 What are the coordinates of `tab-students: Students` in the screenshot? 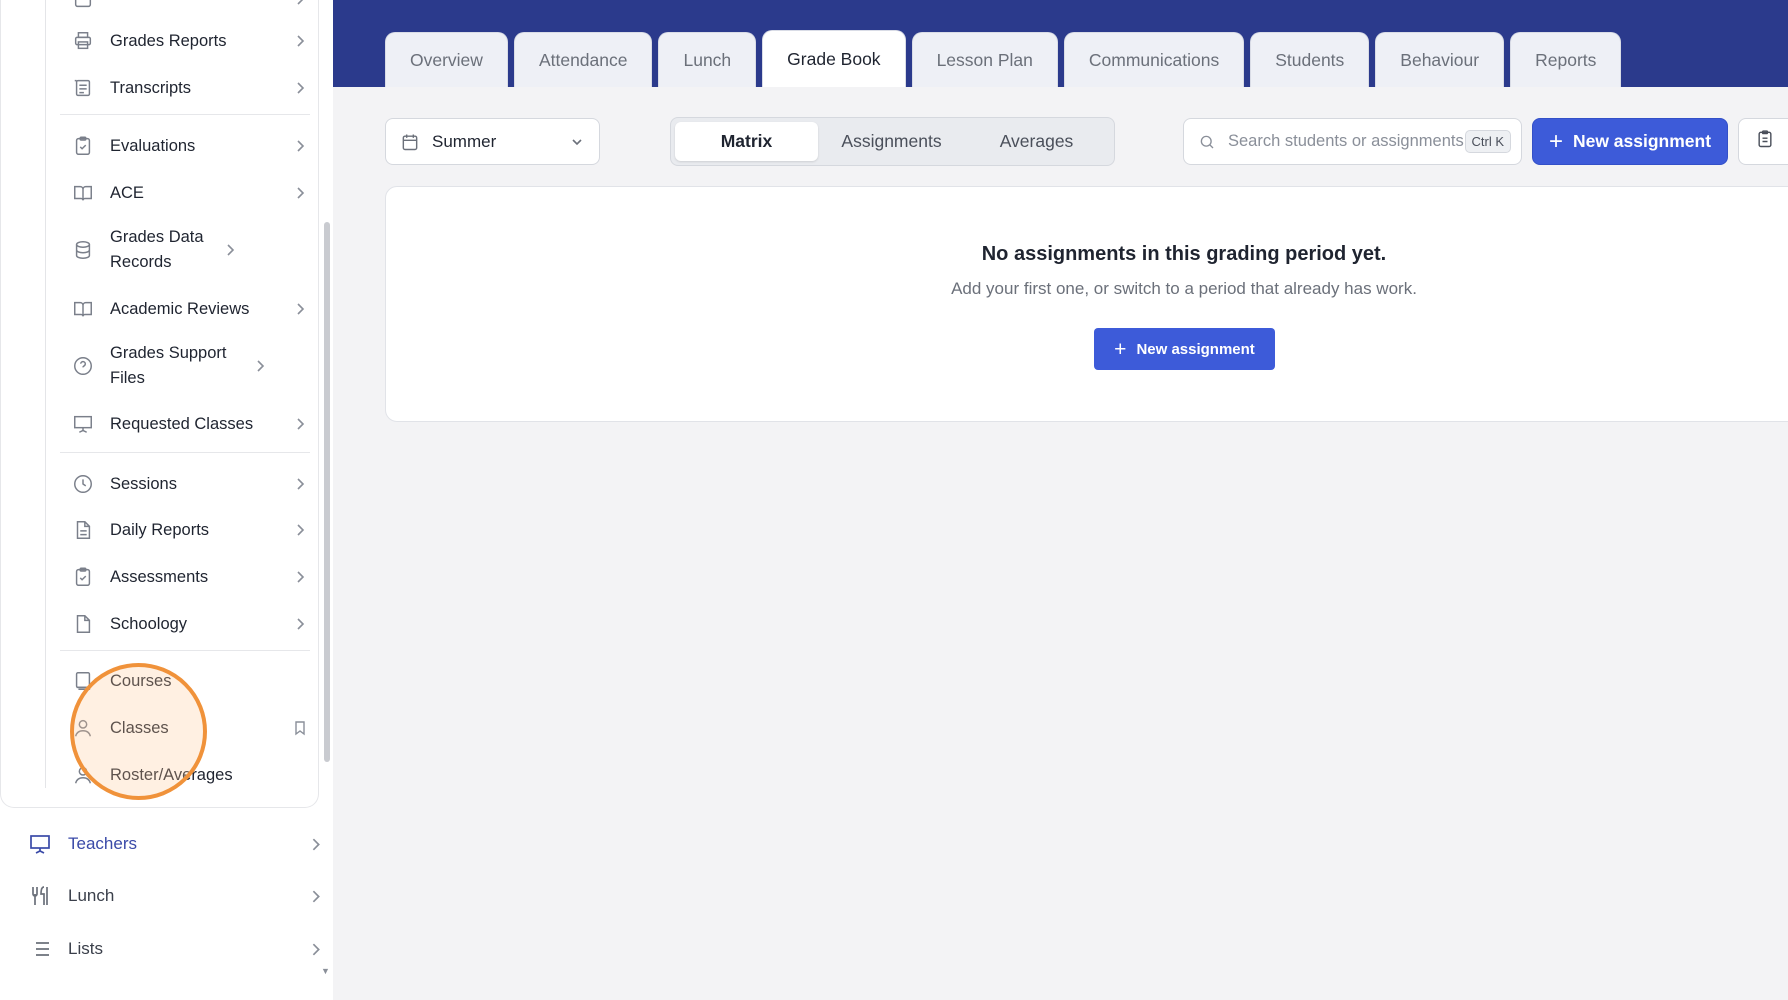 It's located at (1310, 59).